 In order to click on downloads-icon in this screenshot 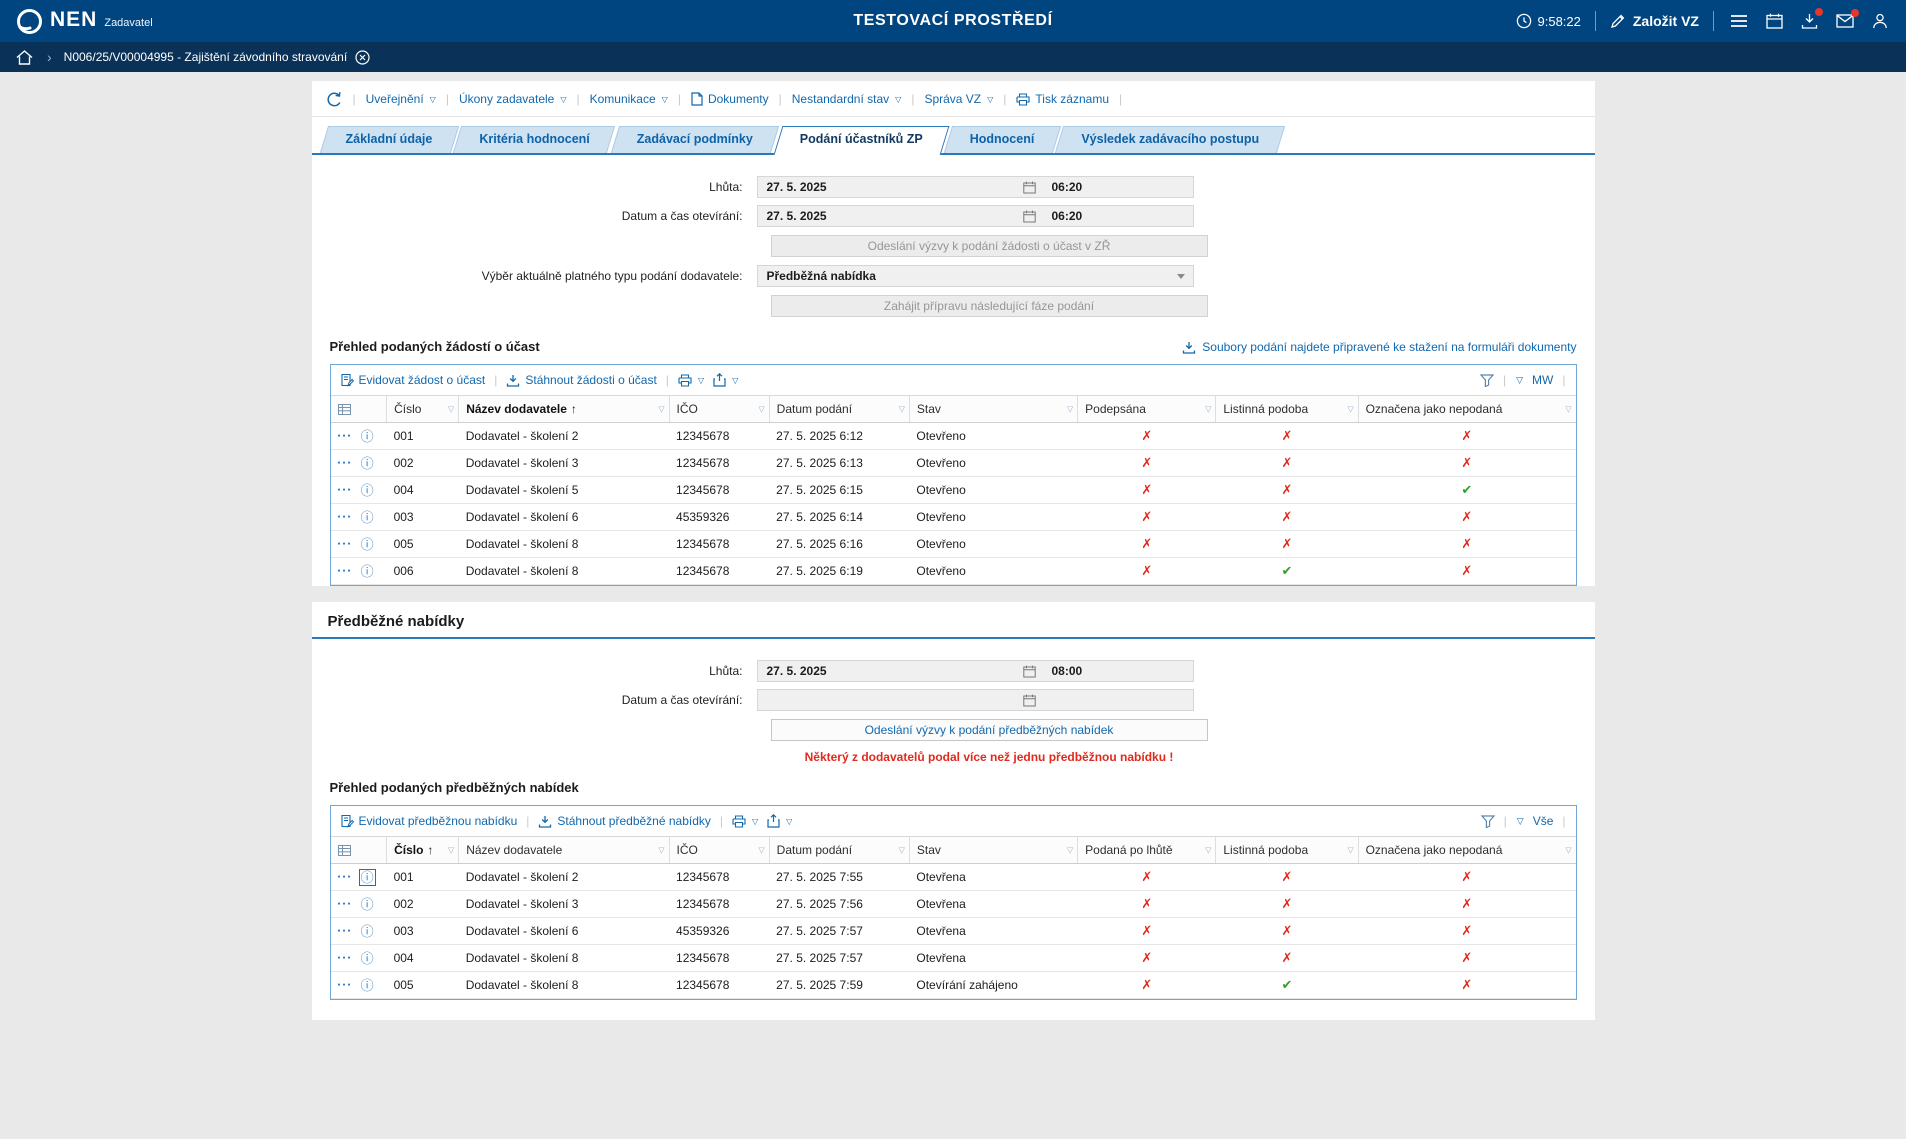, I will do `click(1811, 19)`.